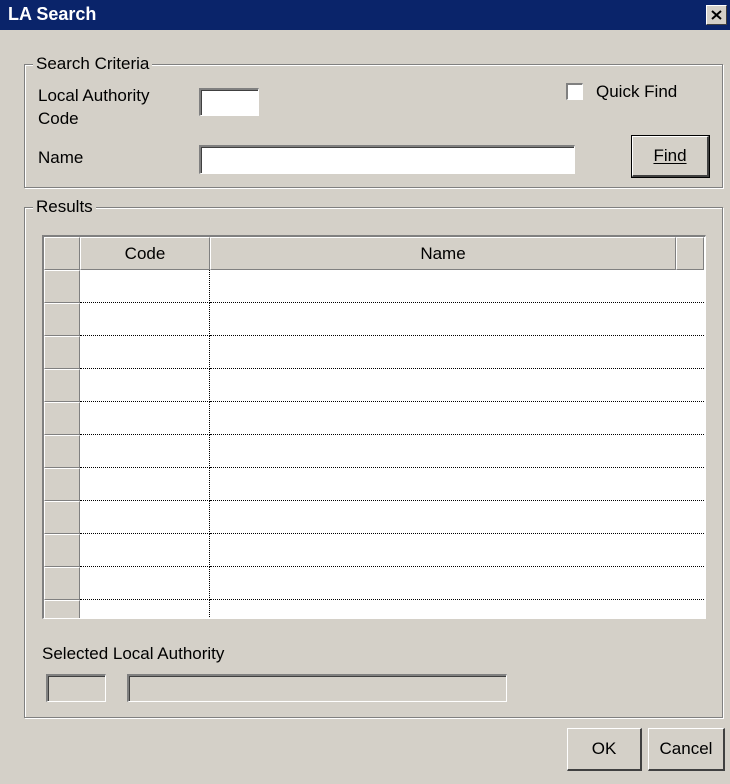 The image size is (730, 784). I want to click on find-button-label: Find, so click(670, 155).